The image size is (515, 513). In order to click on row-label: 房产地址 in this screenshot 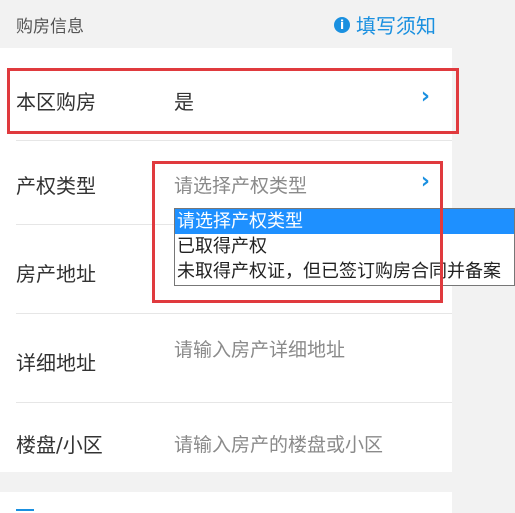, I will do `click(56, 274)`.